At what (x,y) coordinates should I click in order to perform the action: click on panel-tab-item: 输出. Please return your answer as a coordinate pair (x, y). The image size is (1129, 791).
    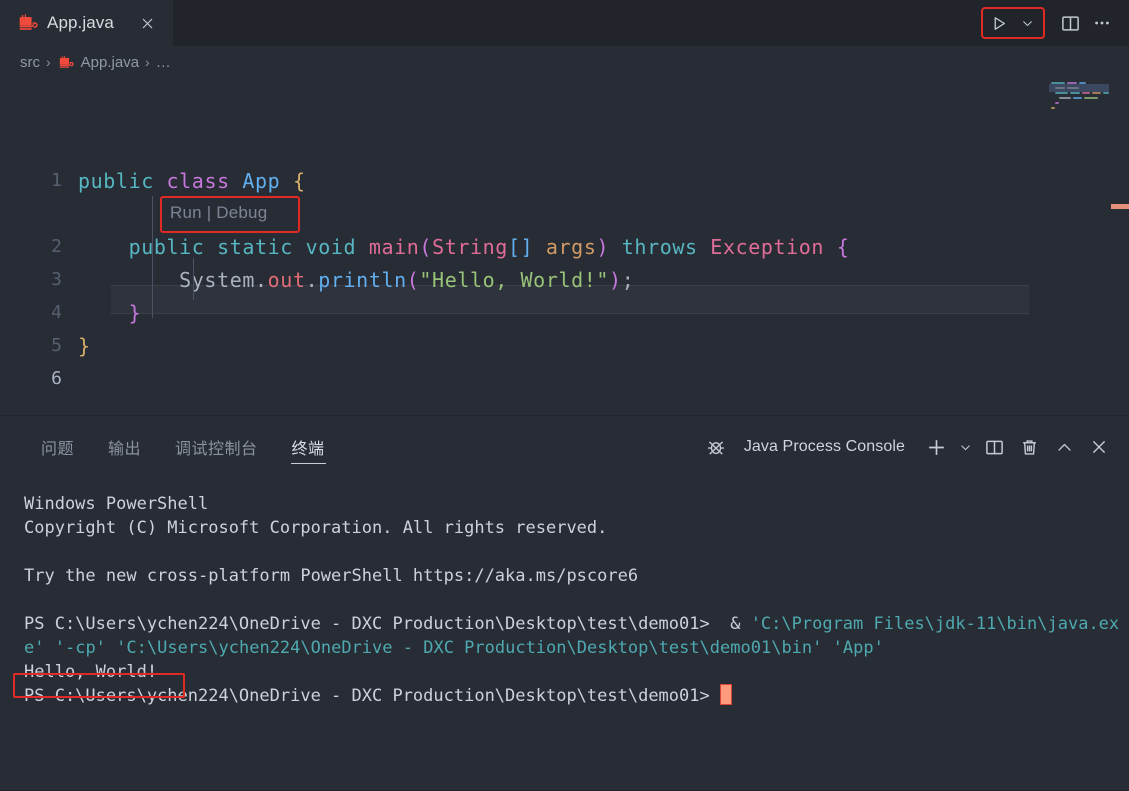
    Looking at the image, I should click on (124, 447).